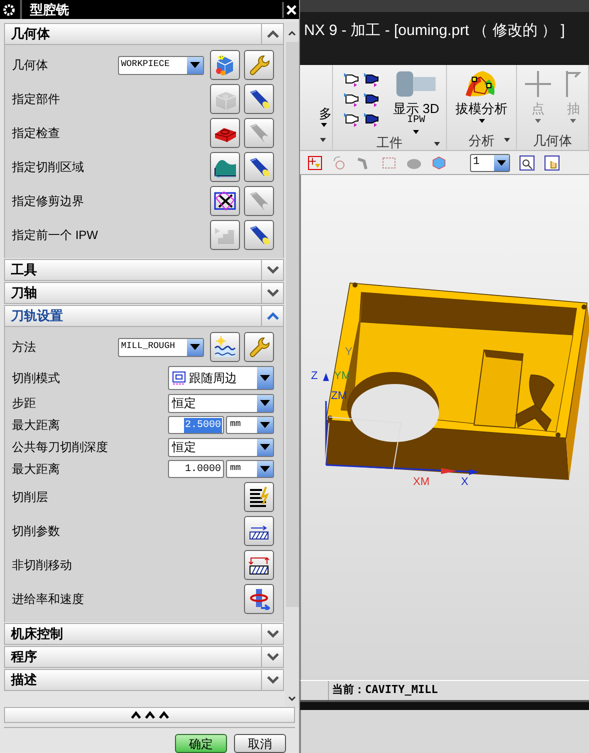 The image size is (589, 753). What do you see at coordinates (37, 316) in the screenshot?
I see `section-title: 刀轨设置` at bounding box center [37, 316].